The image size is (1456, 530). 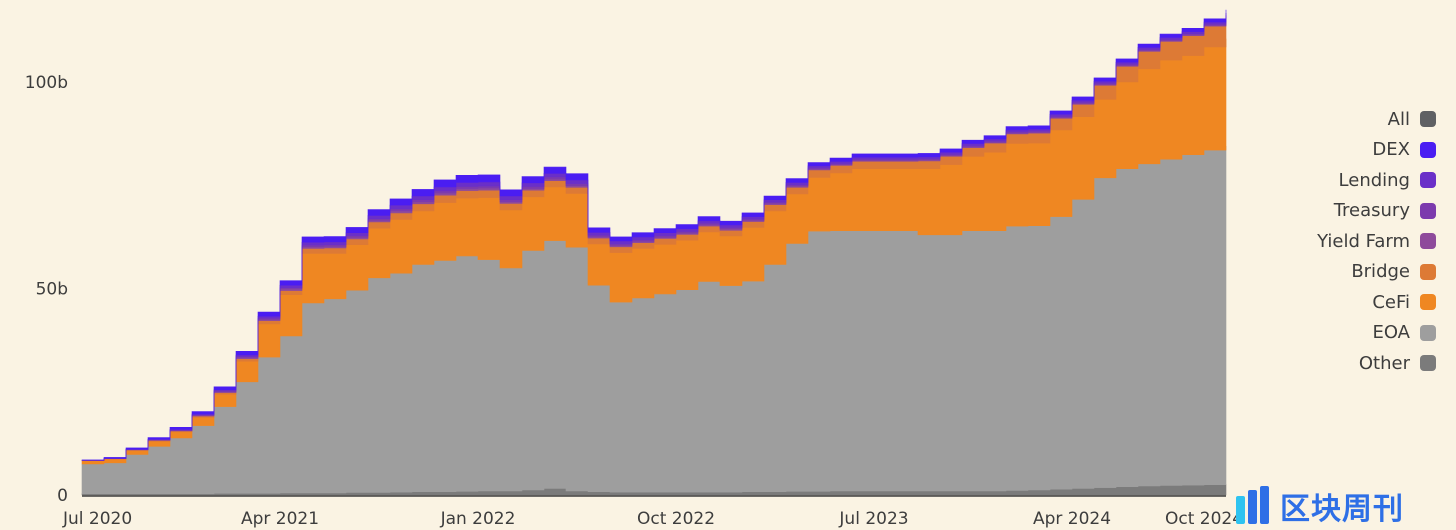 I want to click on x-tick-label: Apr 2024, so click(x=1072, y=519).